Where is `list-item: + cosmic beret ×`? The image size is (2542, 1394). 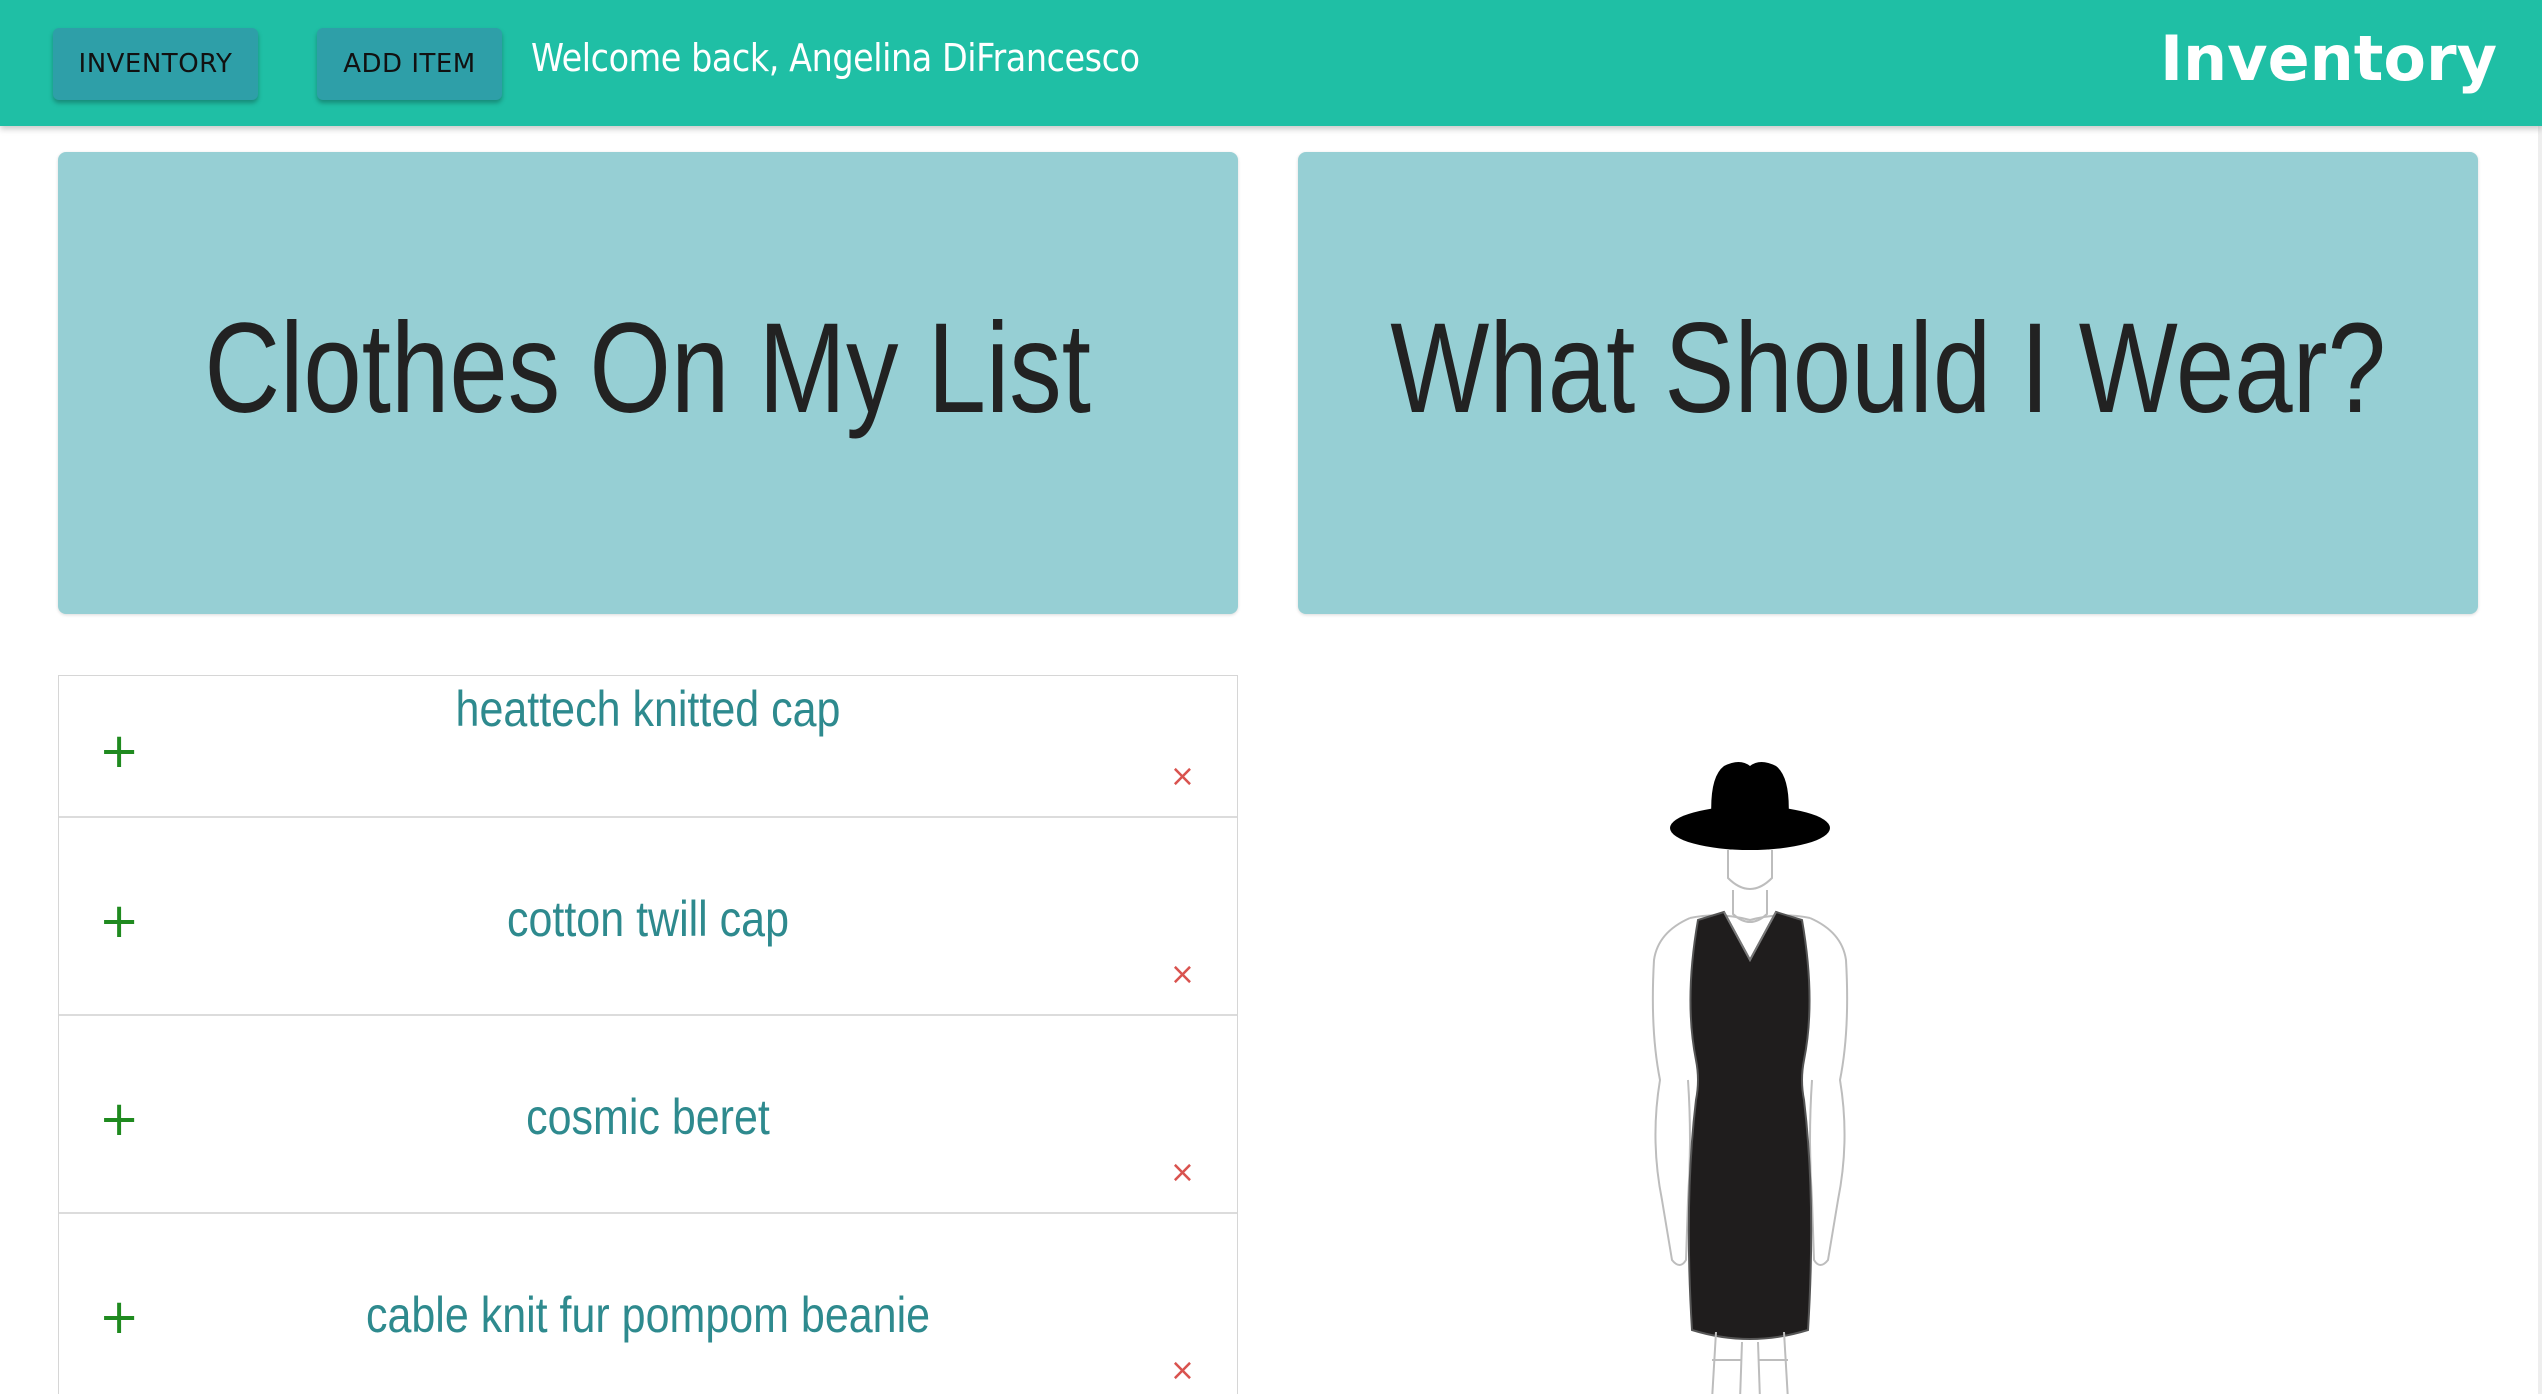
list-item: + cosmic beret × is located at coordinates (648, 1115).